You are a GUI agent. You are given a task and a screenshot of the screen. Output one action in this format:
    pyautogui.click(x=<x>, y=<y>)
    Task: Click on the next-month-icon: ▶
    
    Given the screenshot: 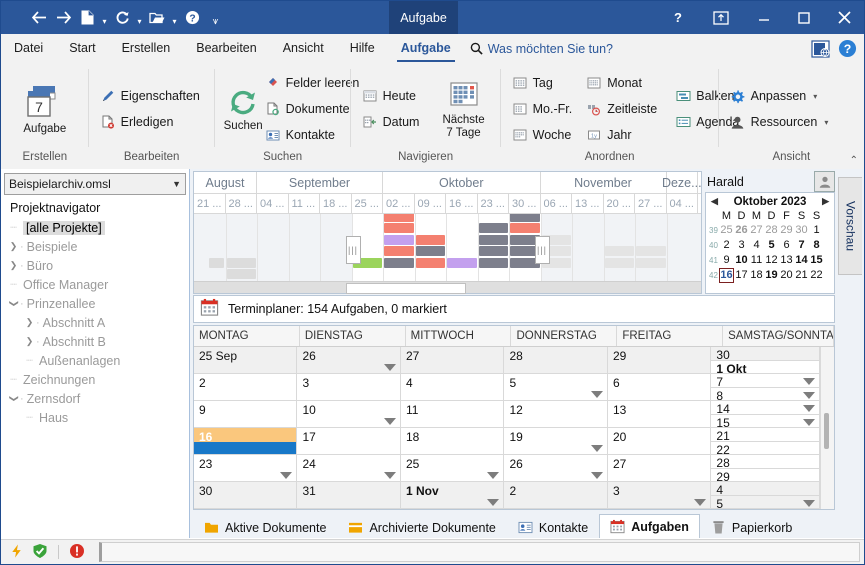 What is the action you would take?
    pyautogui.click(x=825, y=201)
    